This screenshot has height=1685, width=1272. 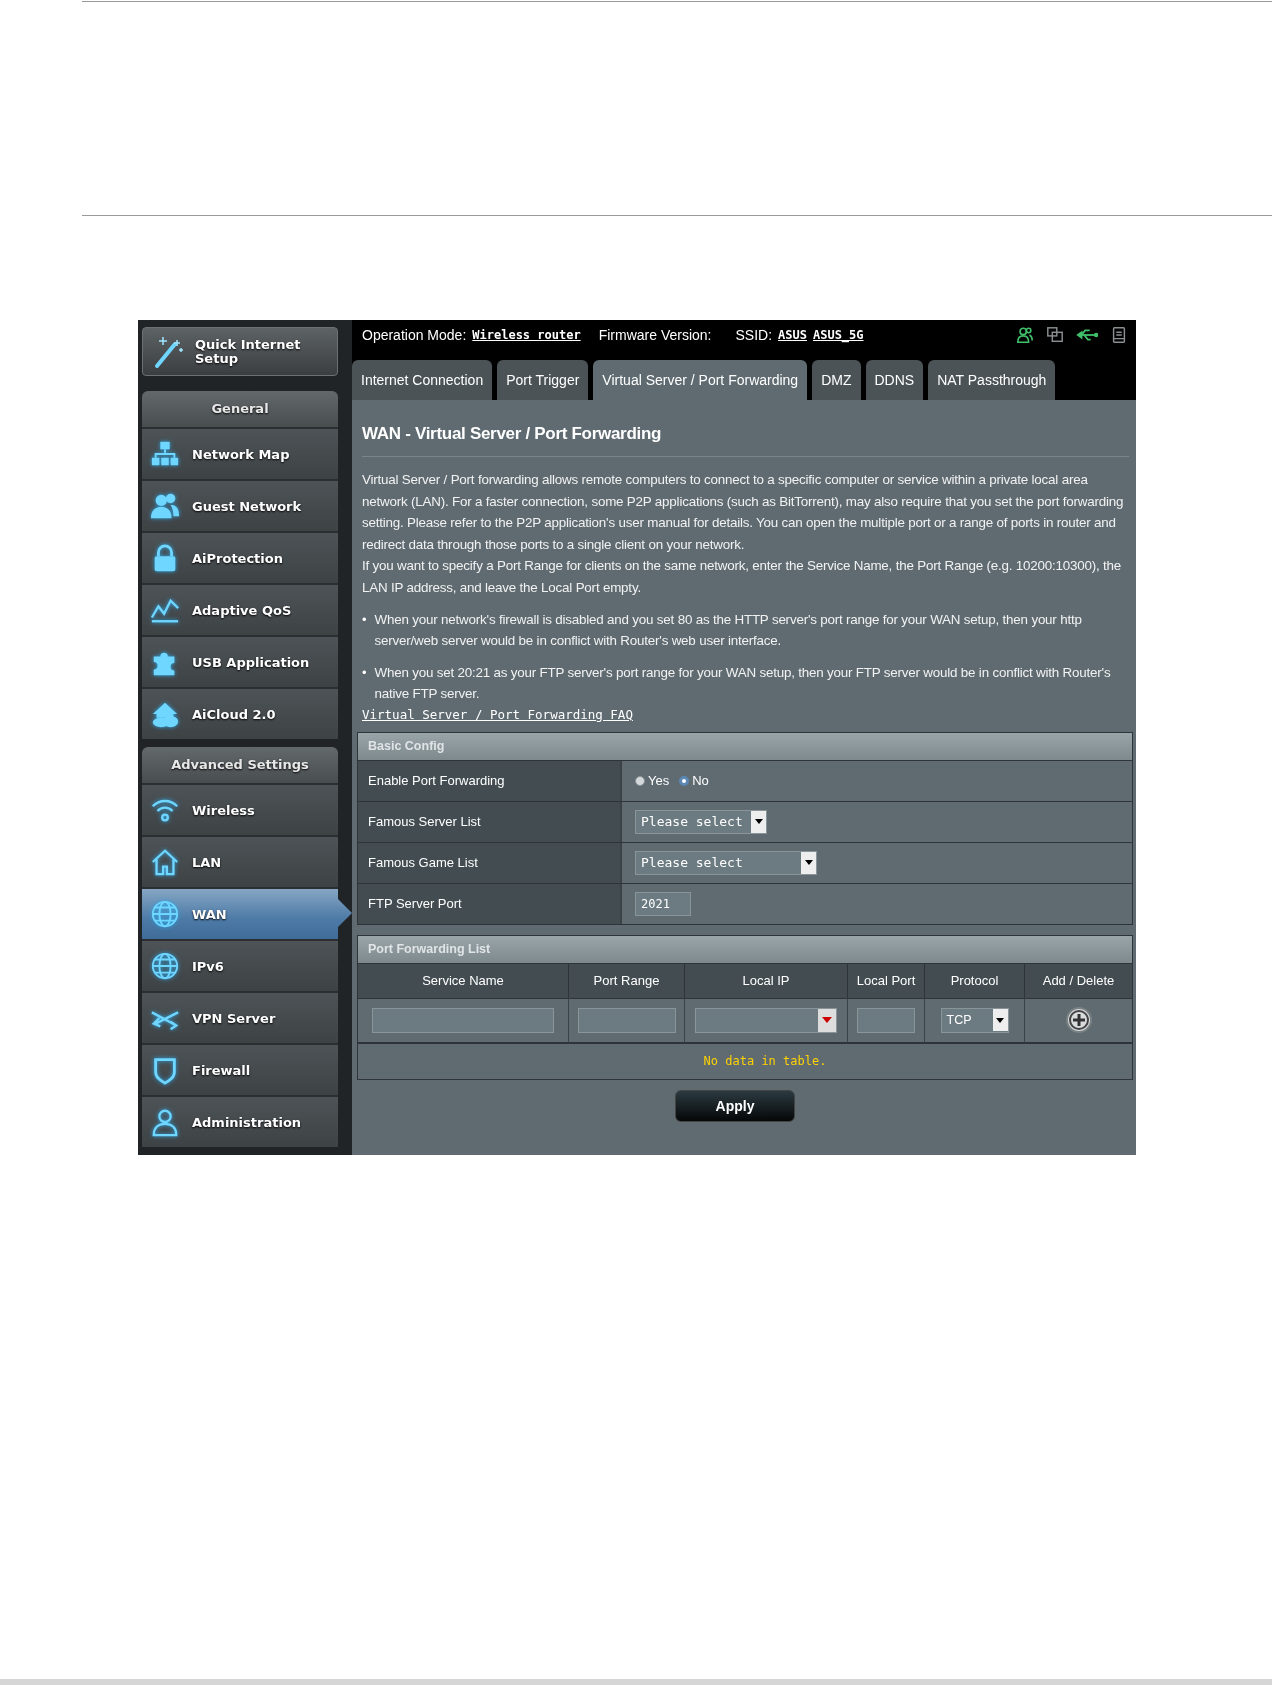 I want to click on tab: NAT Passthrough, so click(x=992, y=380).